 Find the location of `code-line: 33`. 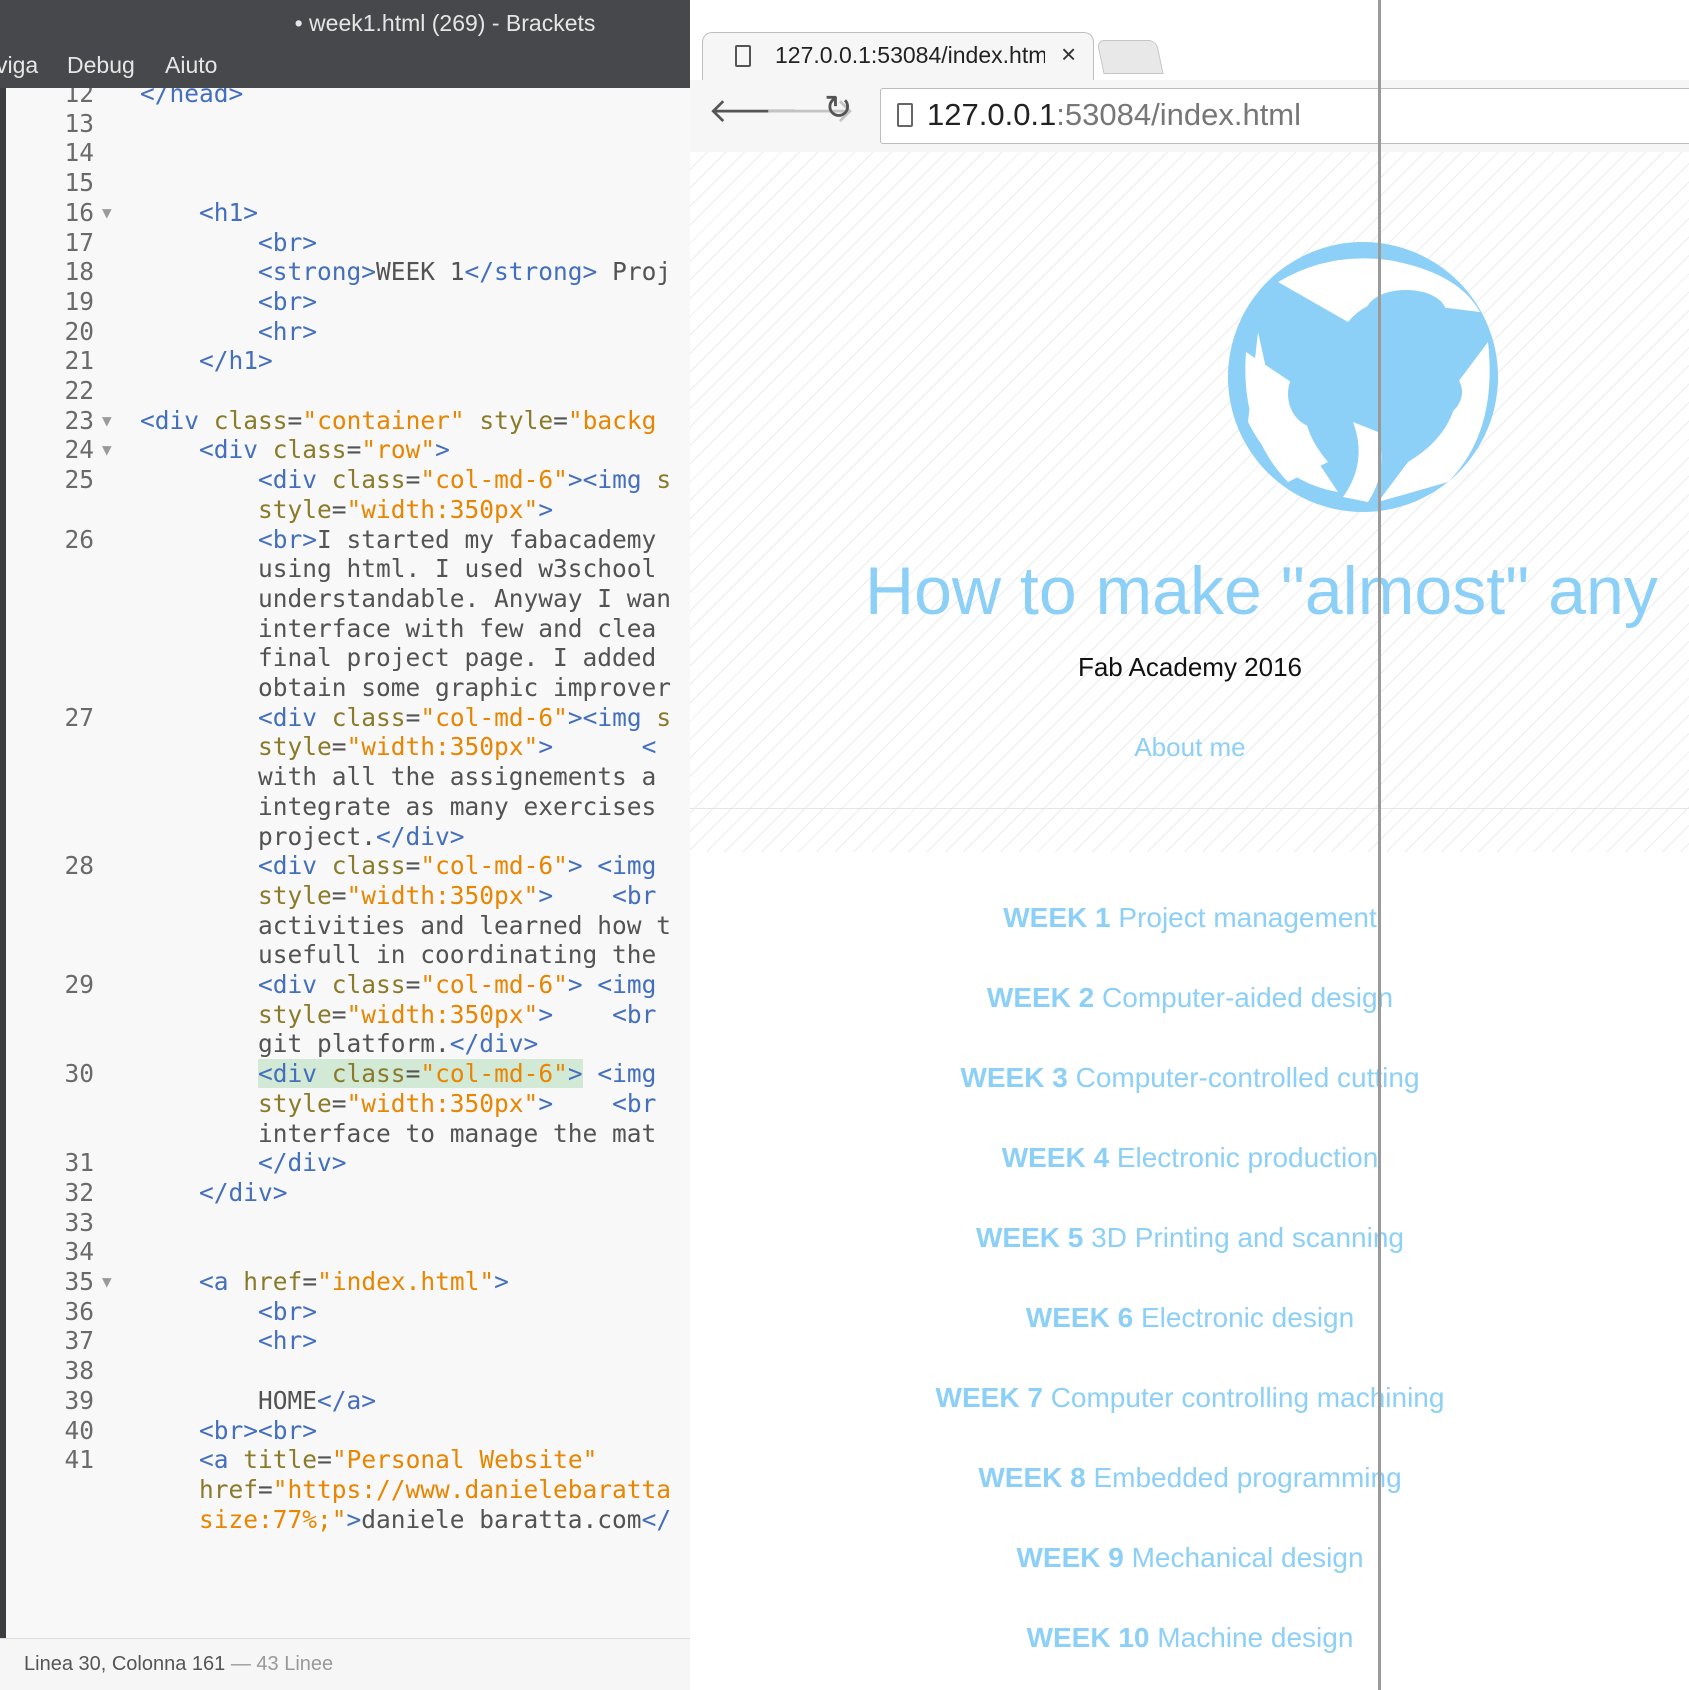

code-line: 33 is located at coordinates (348, 1223).